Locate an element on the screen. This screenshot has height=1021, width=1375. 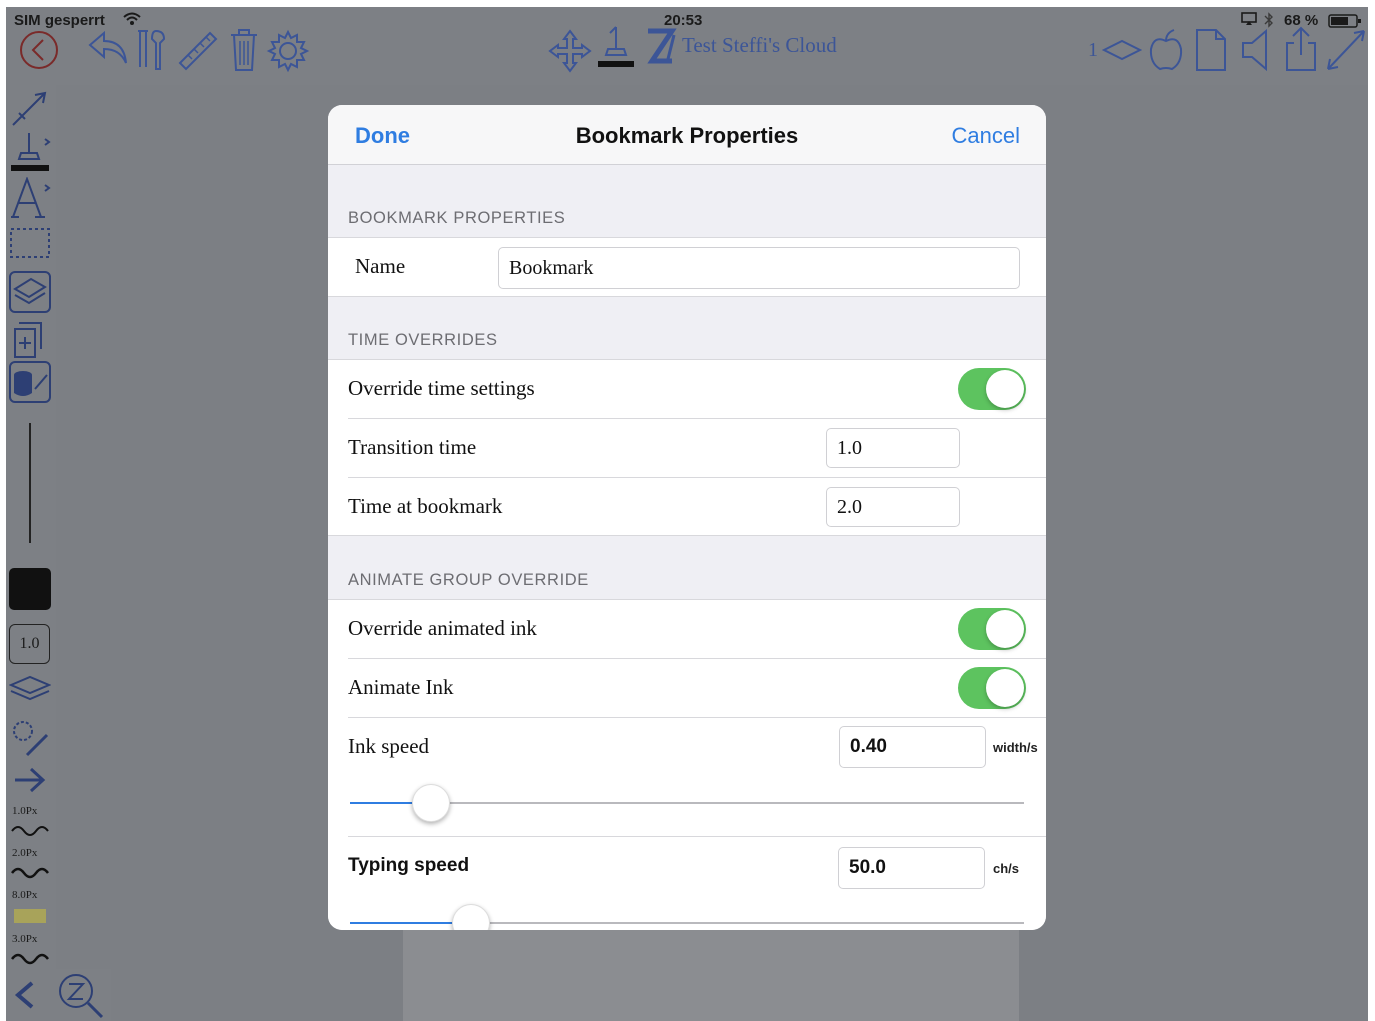
time-at-bookmark-label: Time at bookmark is located at coordinates (425, 506).